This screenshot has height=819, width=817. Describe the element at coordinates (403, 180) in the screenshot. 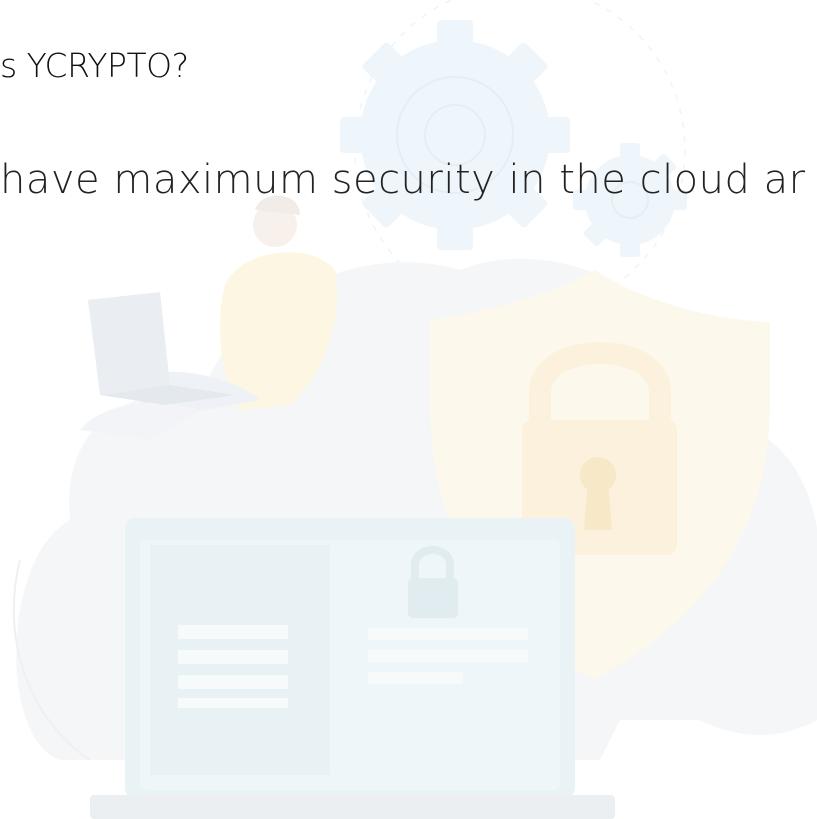

I see `tagline-text: have maximum security in the cloud ar` at that location.